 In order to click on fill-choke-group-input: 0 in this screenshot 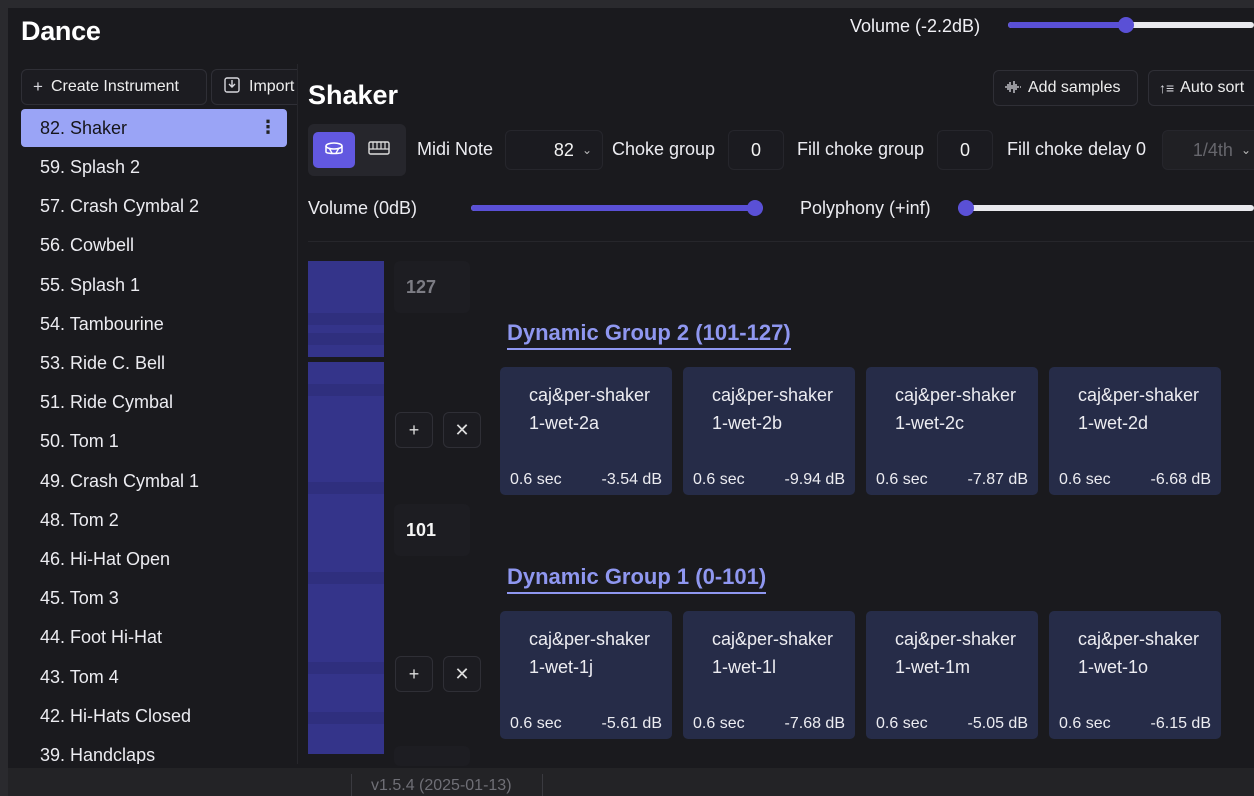, I will do `click(965, 150)`.